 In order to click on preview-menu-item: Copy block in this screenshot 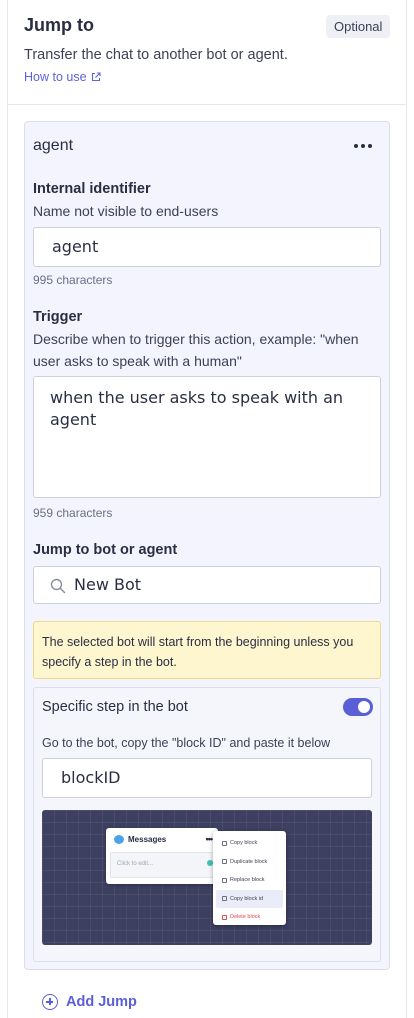, I will do `click(249, 843)`.